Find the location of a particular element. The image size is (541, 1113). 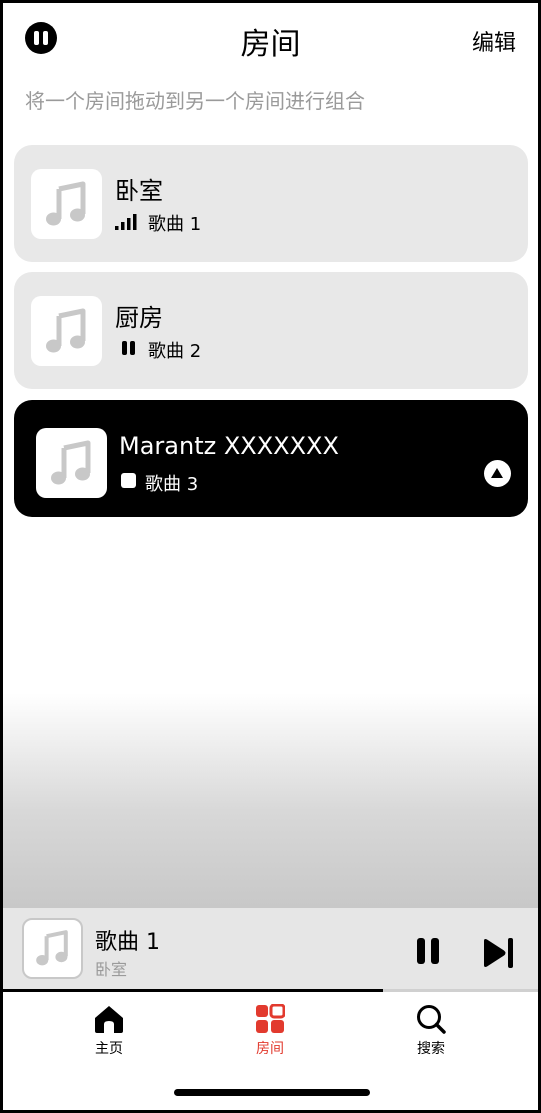

page-title: 房间 is located at coordinates (270, 44).